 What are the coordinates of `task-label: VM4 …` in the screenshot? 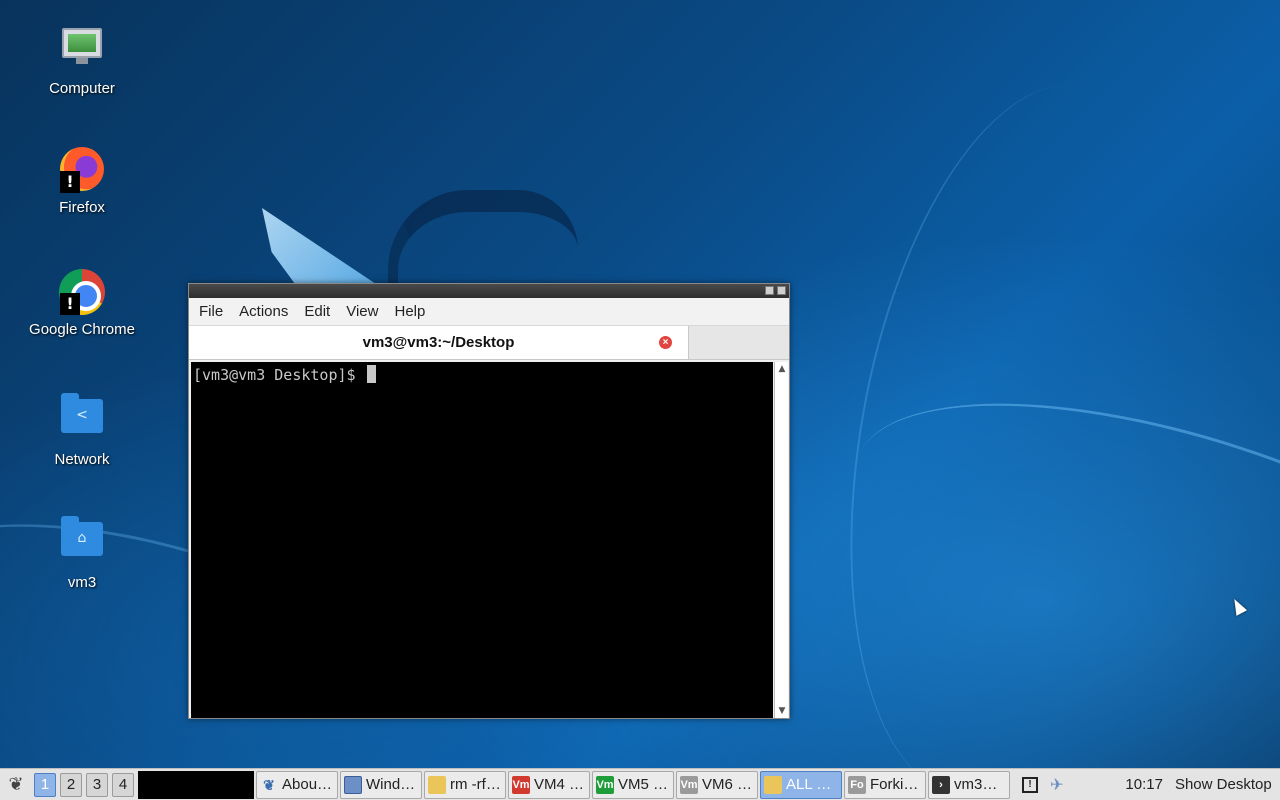 It's located at (559, 784).